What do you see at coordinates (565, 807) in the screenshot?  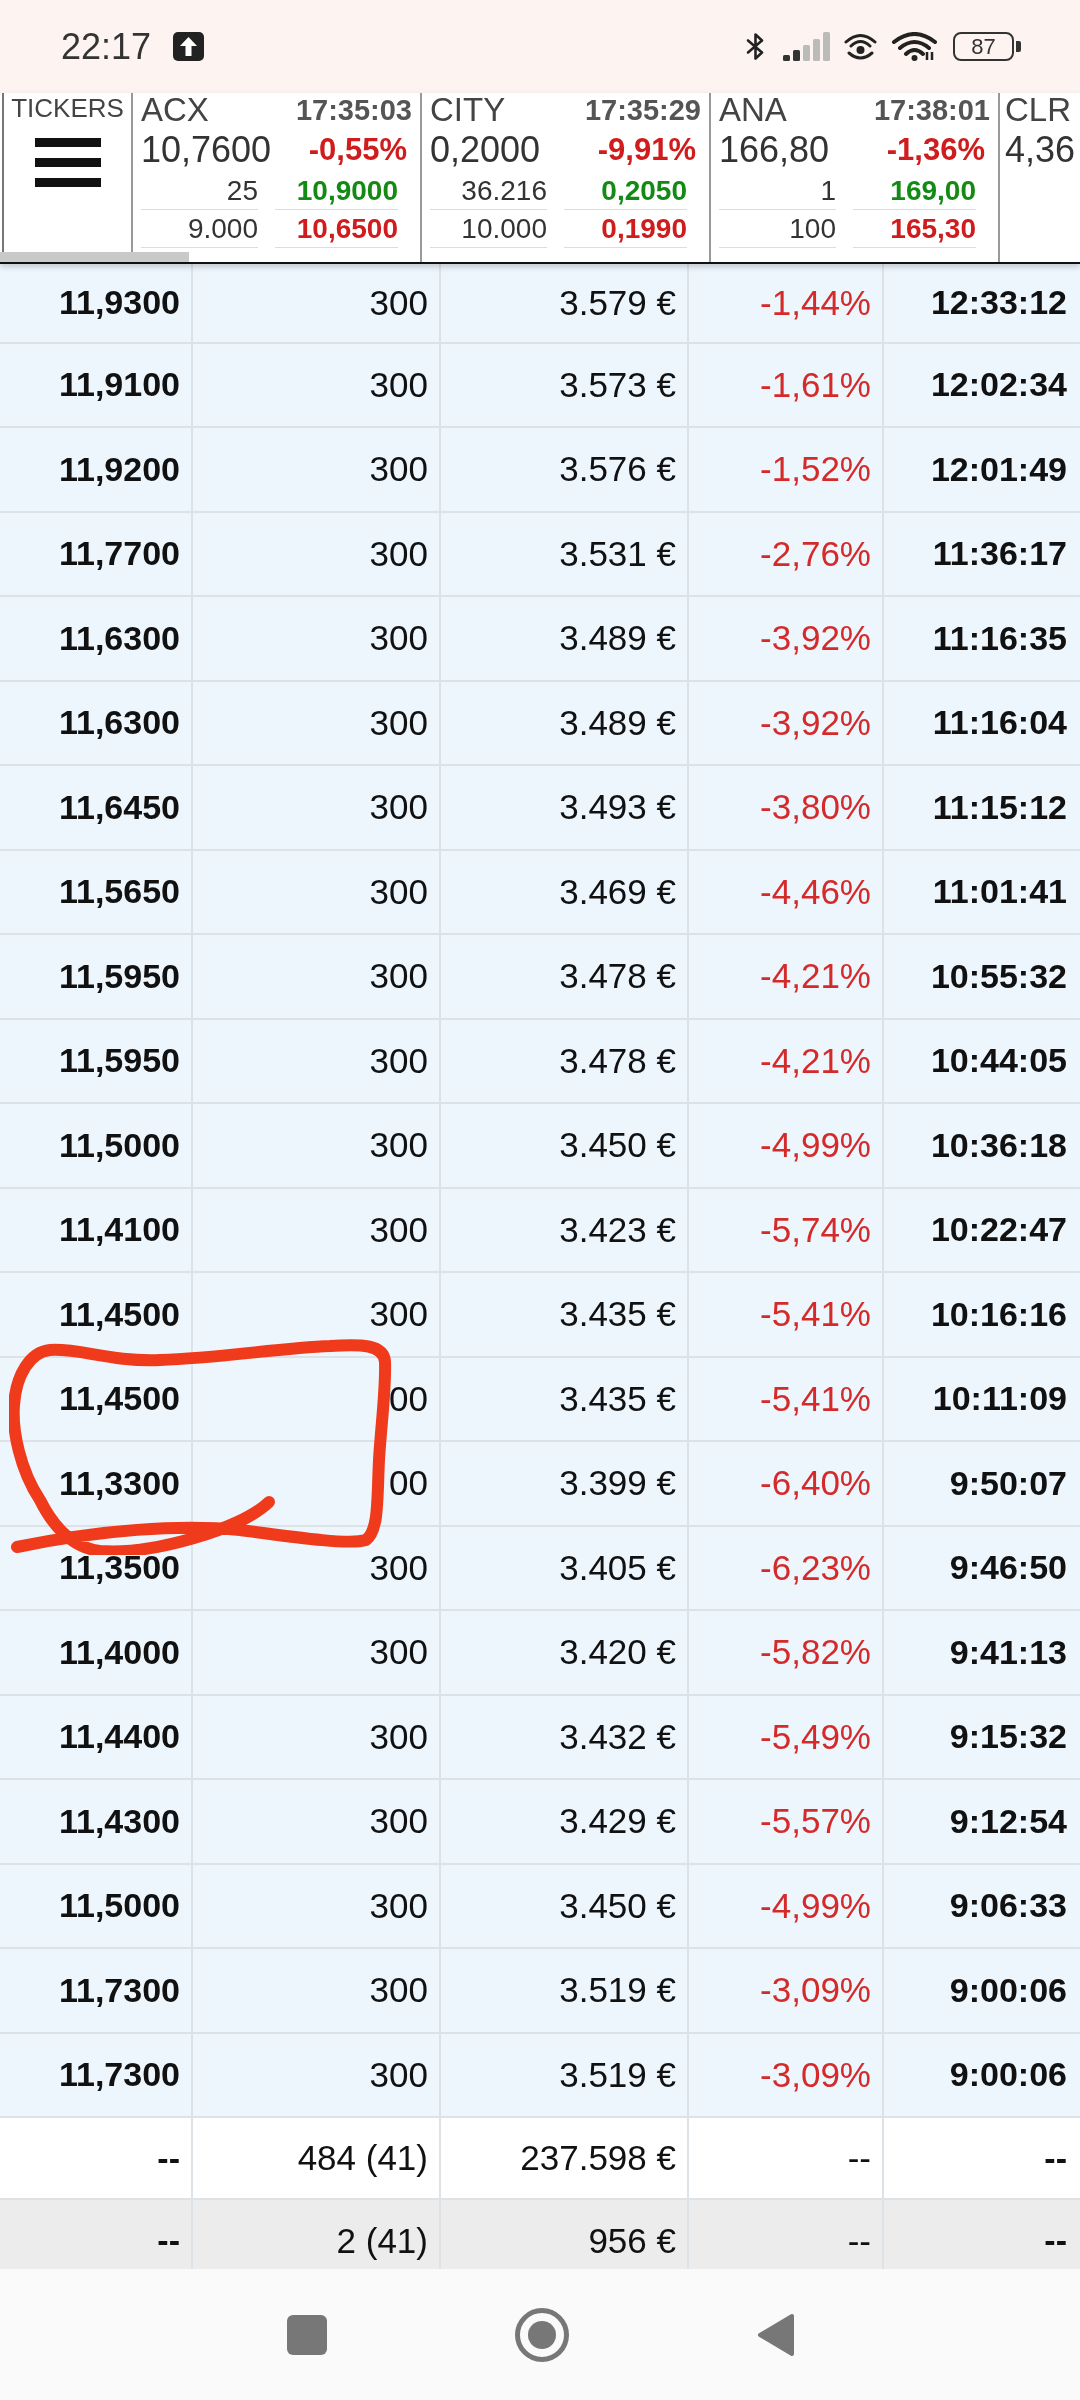 I see `table-cell: 3.493 €` at bounding box center [565, 807].